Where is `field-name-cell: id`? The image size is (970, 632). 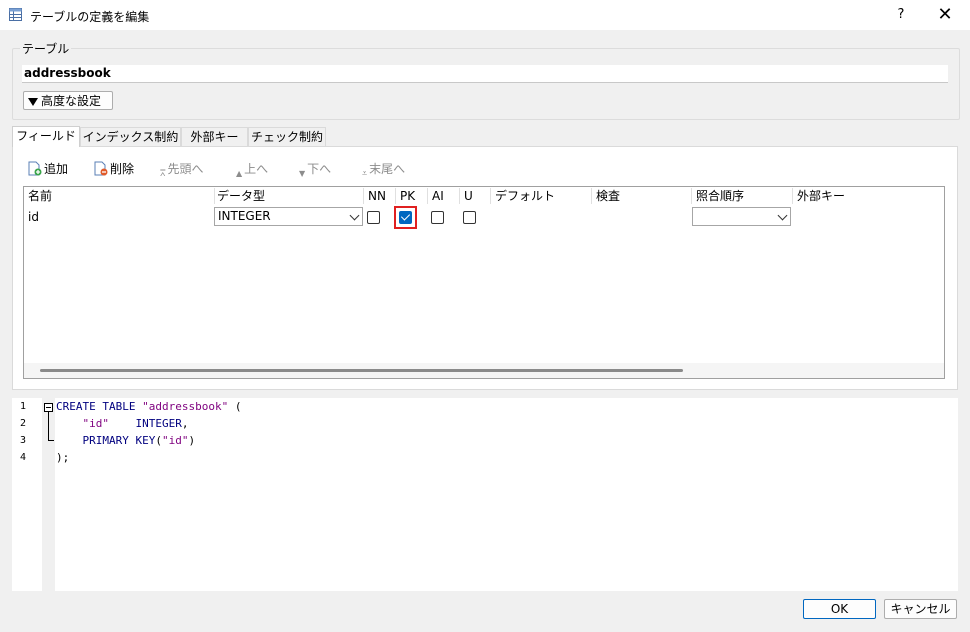 field-name-cell: id is located at coordinates (33, 217).